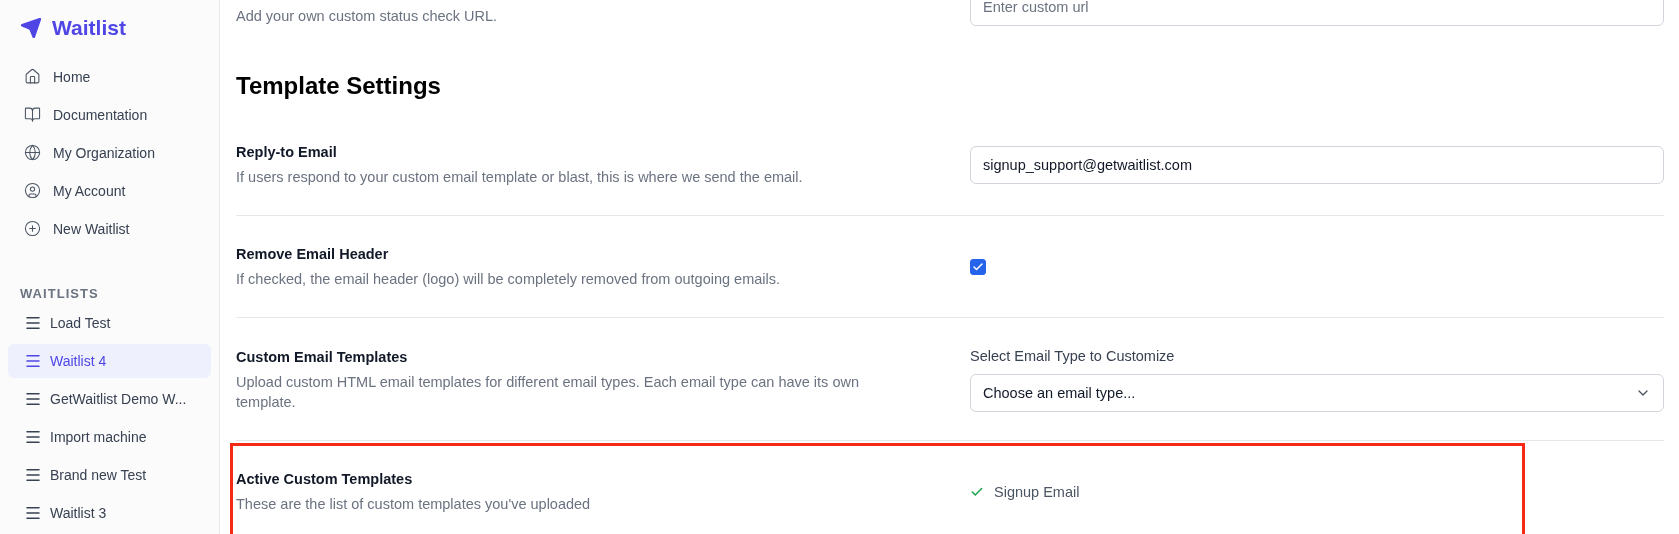 The height and width of the screenshot is (534, 1679). I want to click on nav-item: Documentation, so click(109, 114).